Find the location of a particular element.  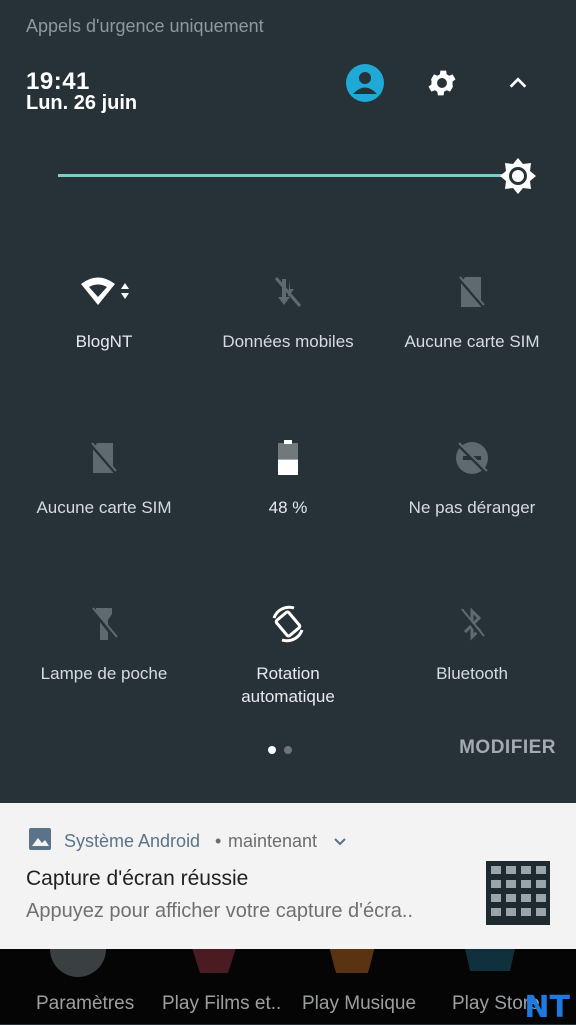

auto-rotate-icon is located at coordinates (288, 624).